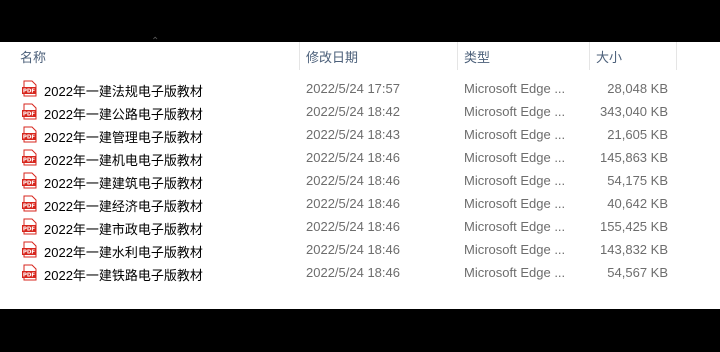 The image size is (720, 352). Describe the element at coordinates (637, 88) in the screenshot. I see `file-size: 28,048 KB` at that location.